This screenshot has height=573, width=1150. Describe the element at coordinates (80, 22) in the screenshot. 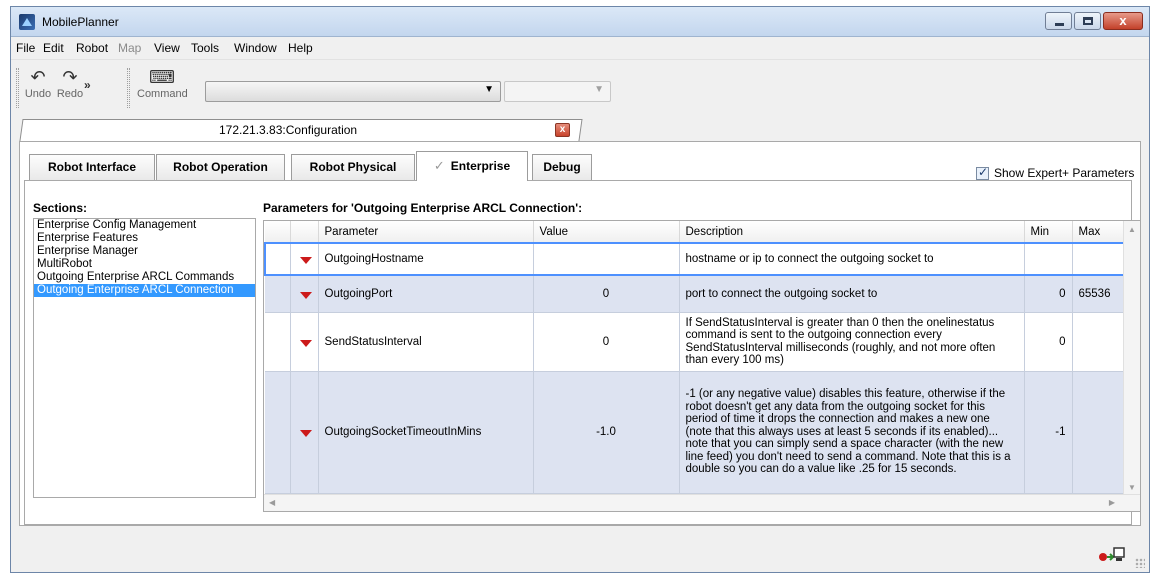

I see `window-title: MobilePlanner` at that location.